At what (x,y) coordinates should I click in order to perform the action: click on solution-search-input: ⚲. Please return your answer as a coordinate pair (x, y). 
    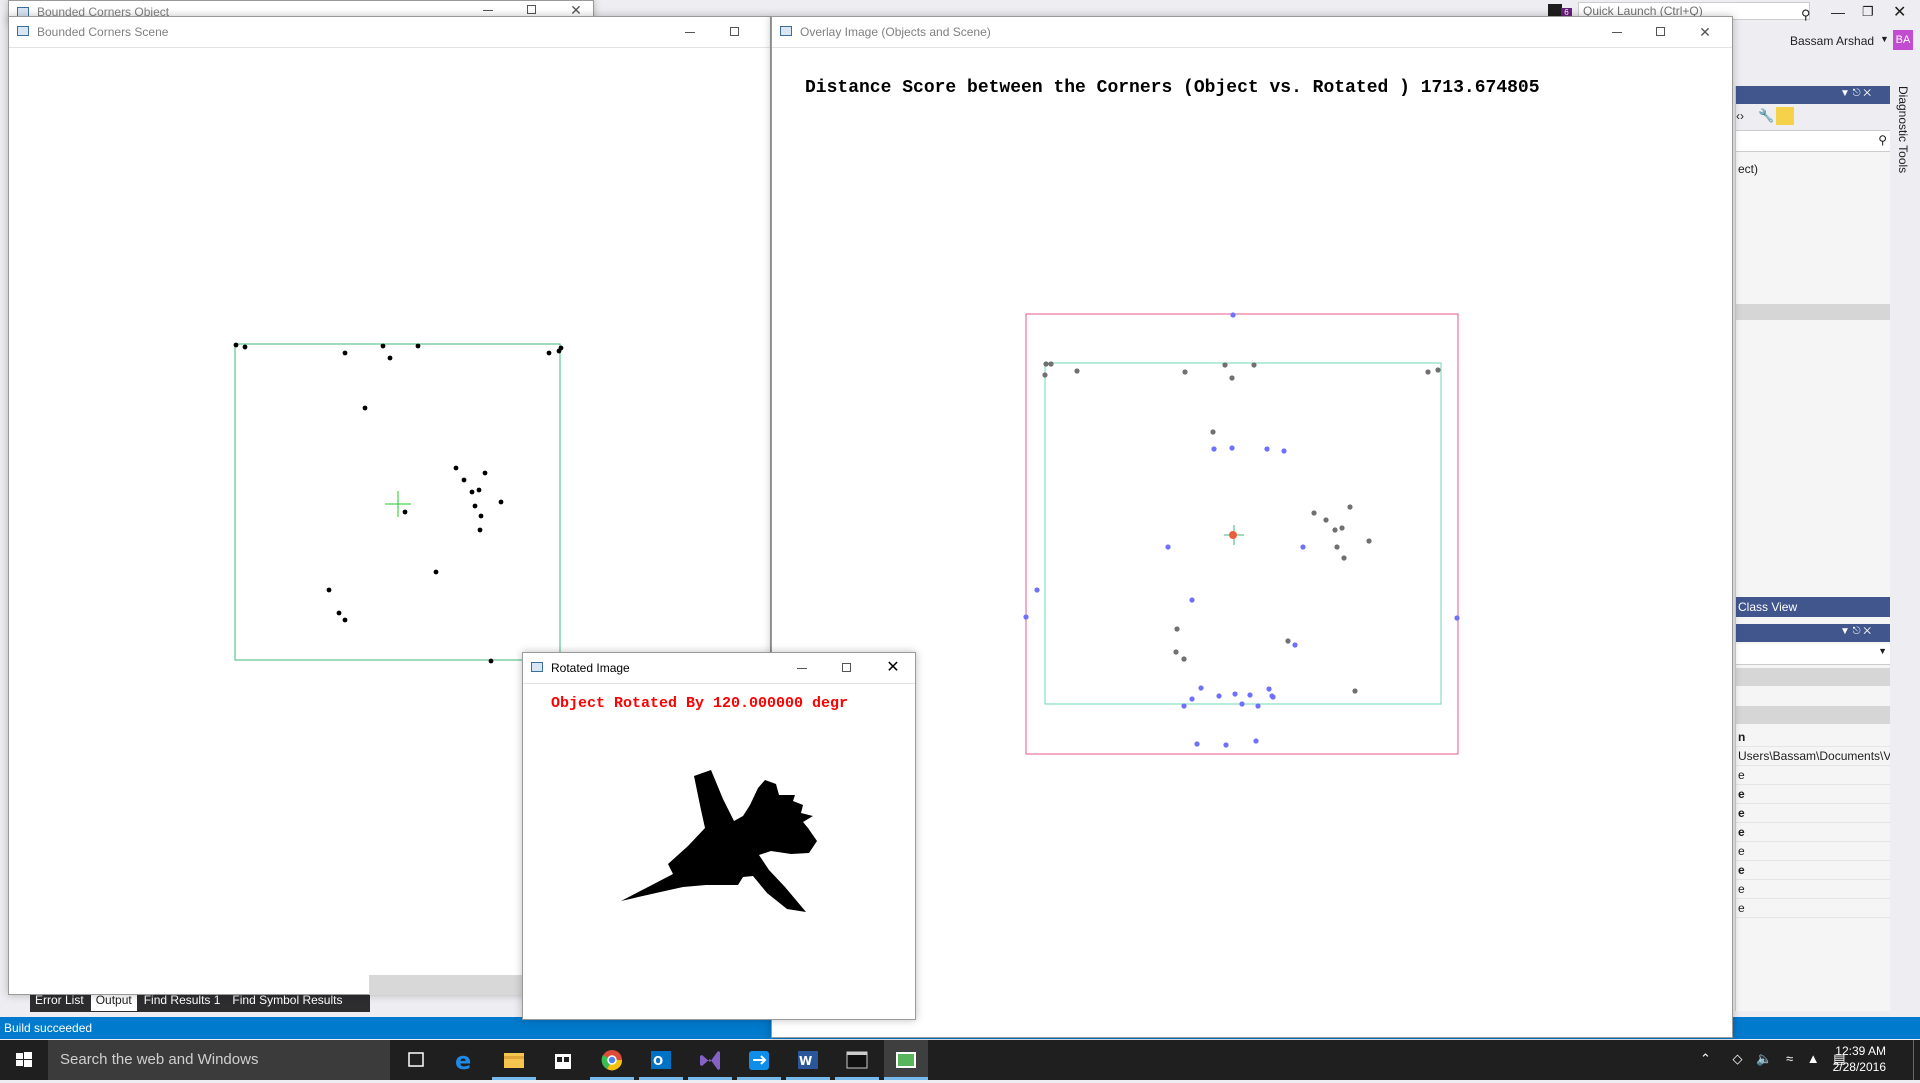
    Looking at the image, I should click on (1813, 141).